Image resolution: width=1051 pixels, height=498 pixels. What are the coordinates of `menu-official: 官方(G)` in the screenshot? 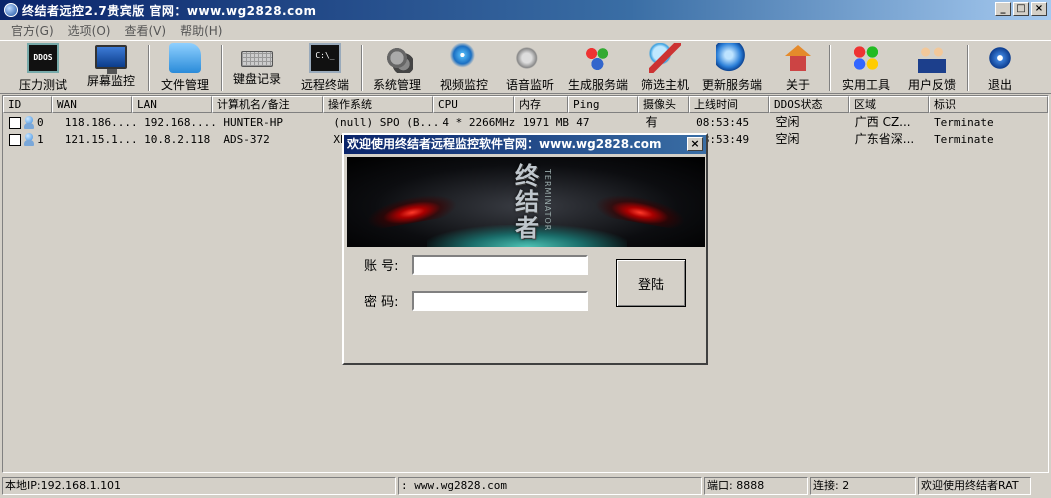 It's located at (32, 30).